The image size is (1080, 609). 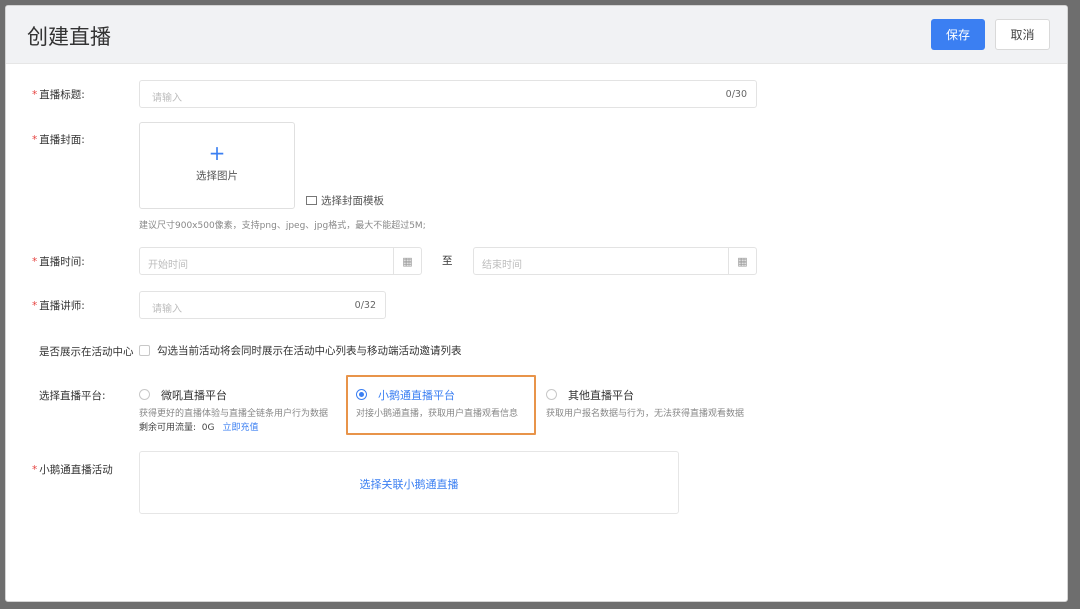 I want to click on title-counter: 0/30, so click(x=736, y=94).